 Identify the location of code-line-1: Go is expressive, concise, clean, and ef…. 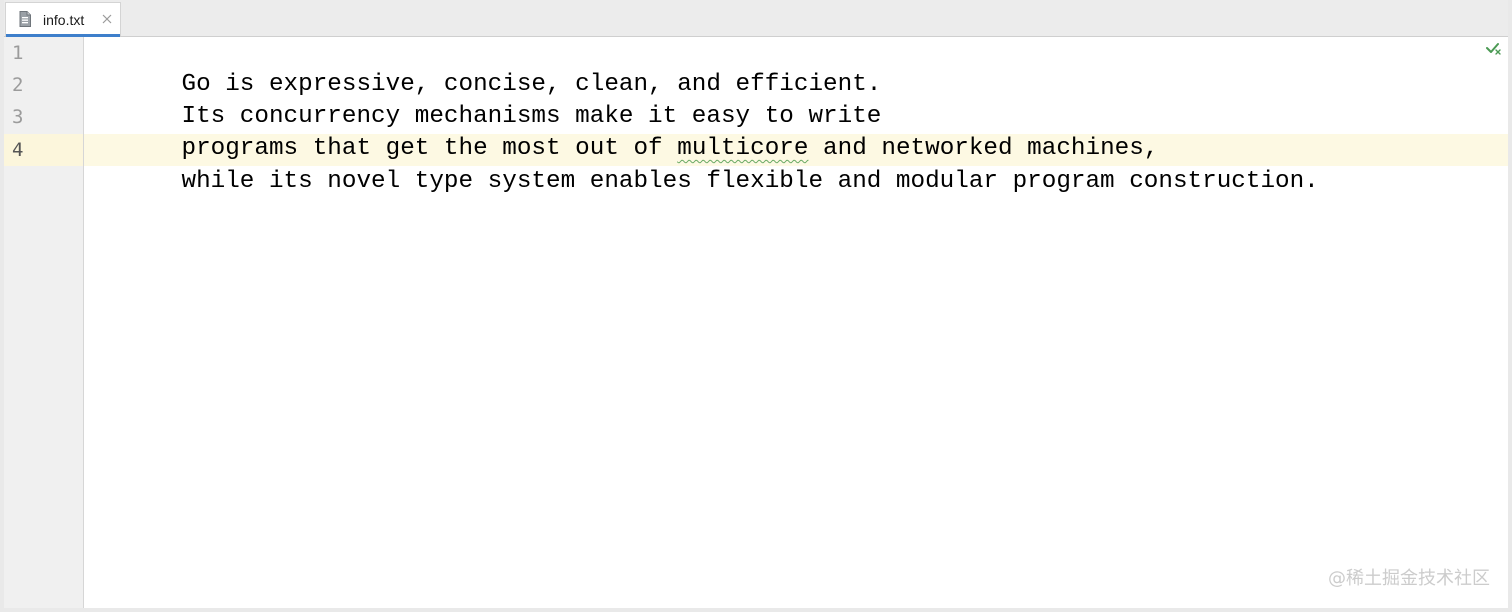
(487, 67).